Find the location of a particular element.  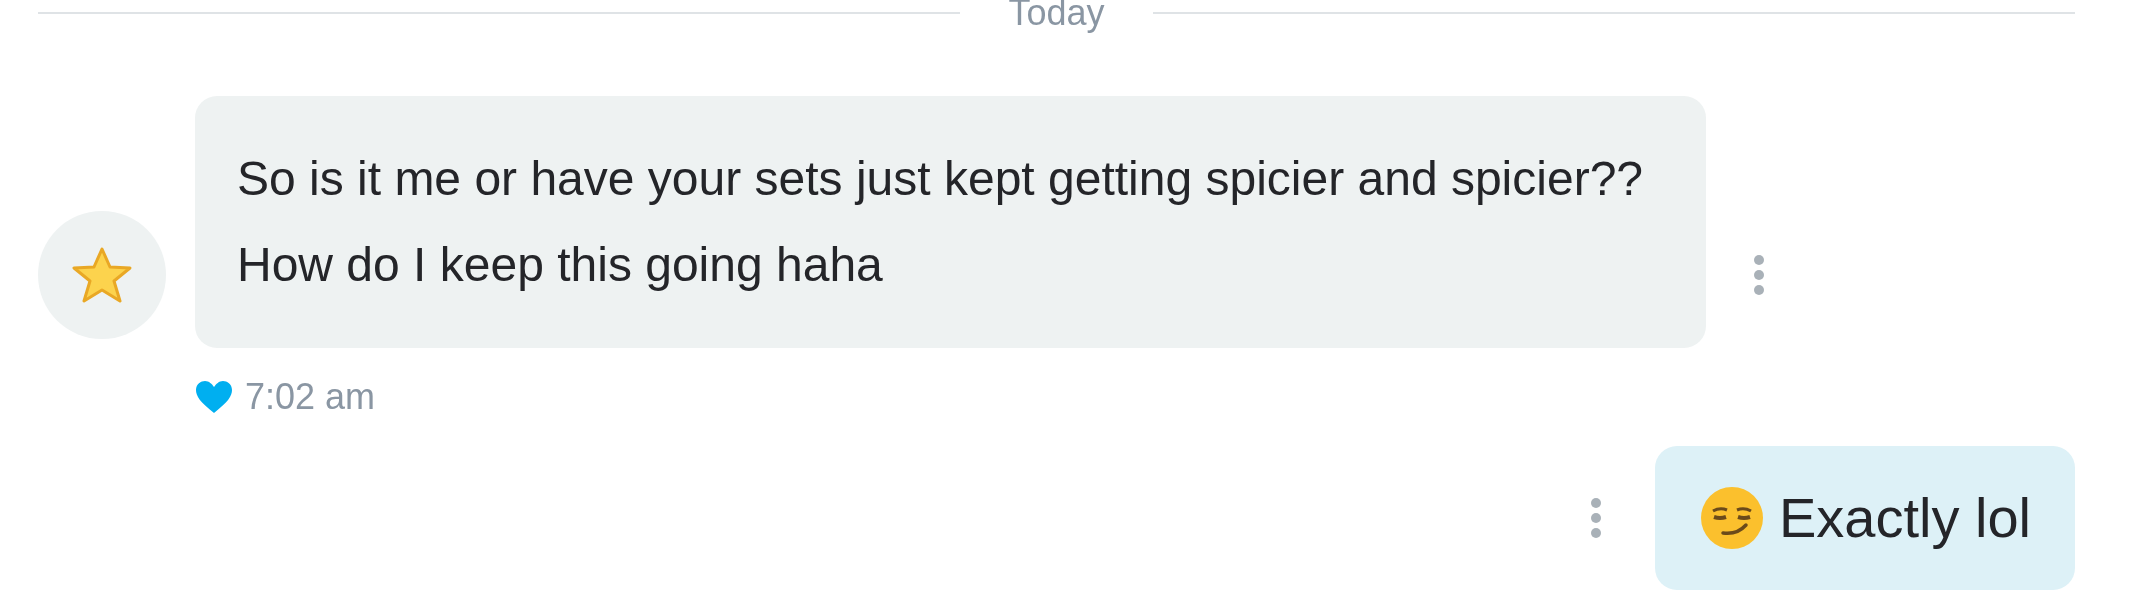

message-bubble: Exactly lol is located at coordinates (1864, 518).